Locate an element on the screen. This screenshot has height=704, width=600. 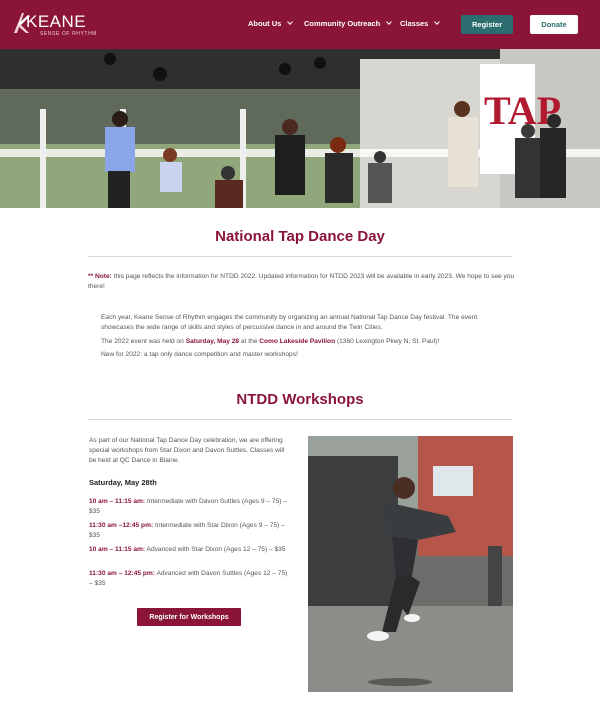
donate-button: Donate is located at coordinates (554, 24).